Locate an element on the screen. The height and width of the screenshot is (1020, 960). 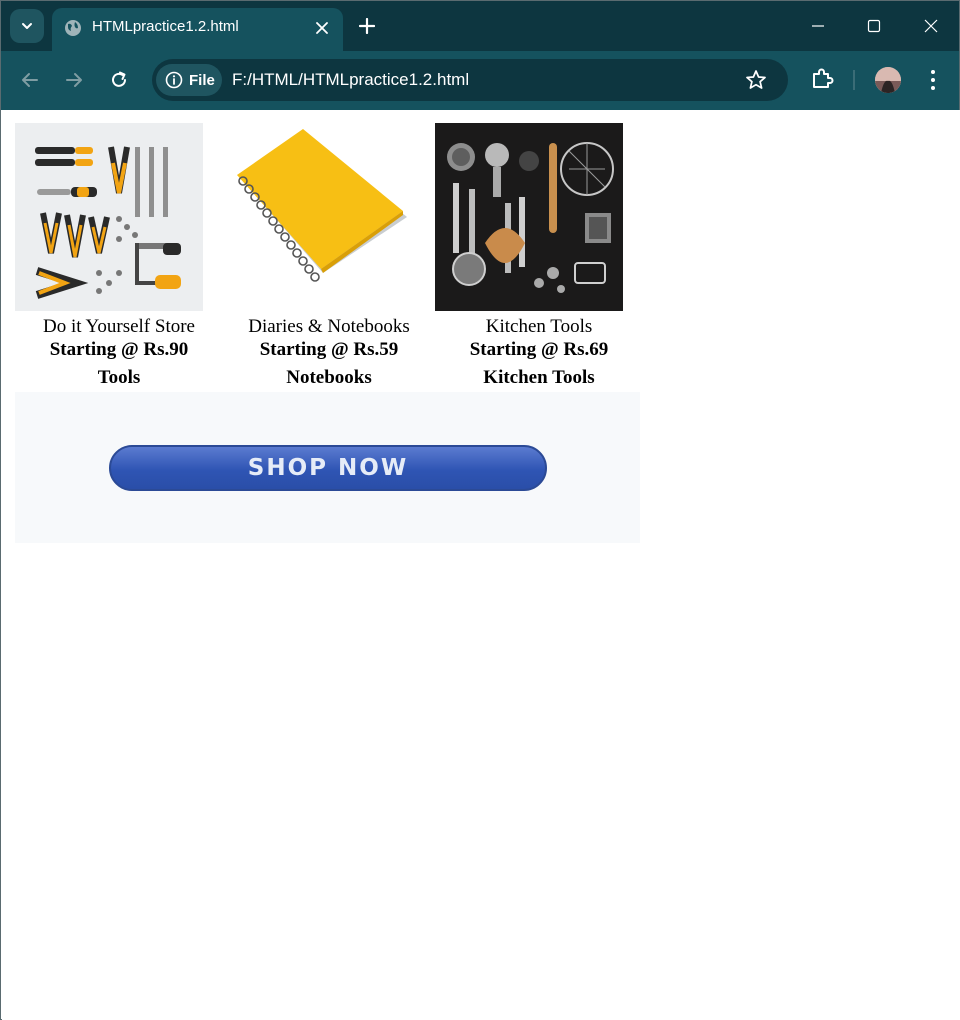
product-category: Notebooks is located at coordinates (329, 377).